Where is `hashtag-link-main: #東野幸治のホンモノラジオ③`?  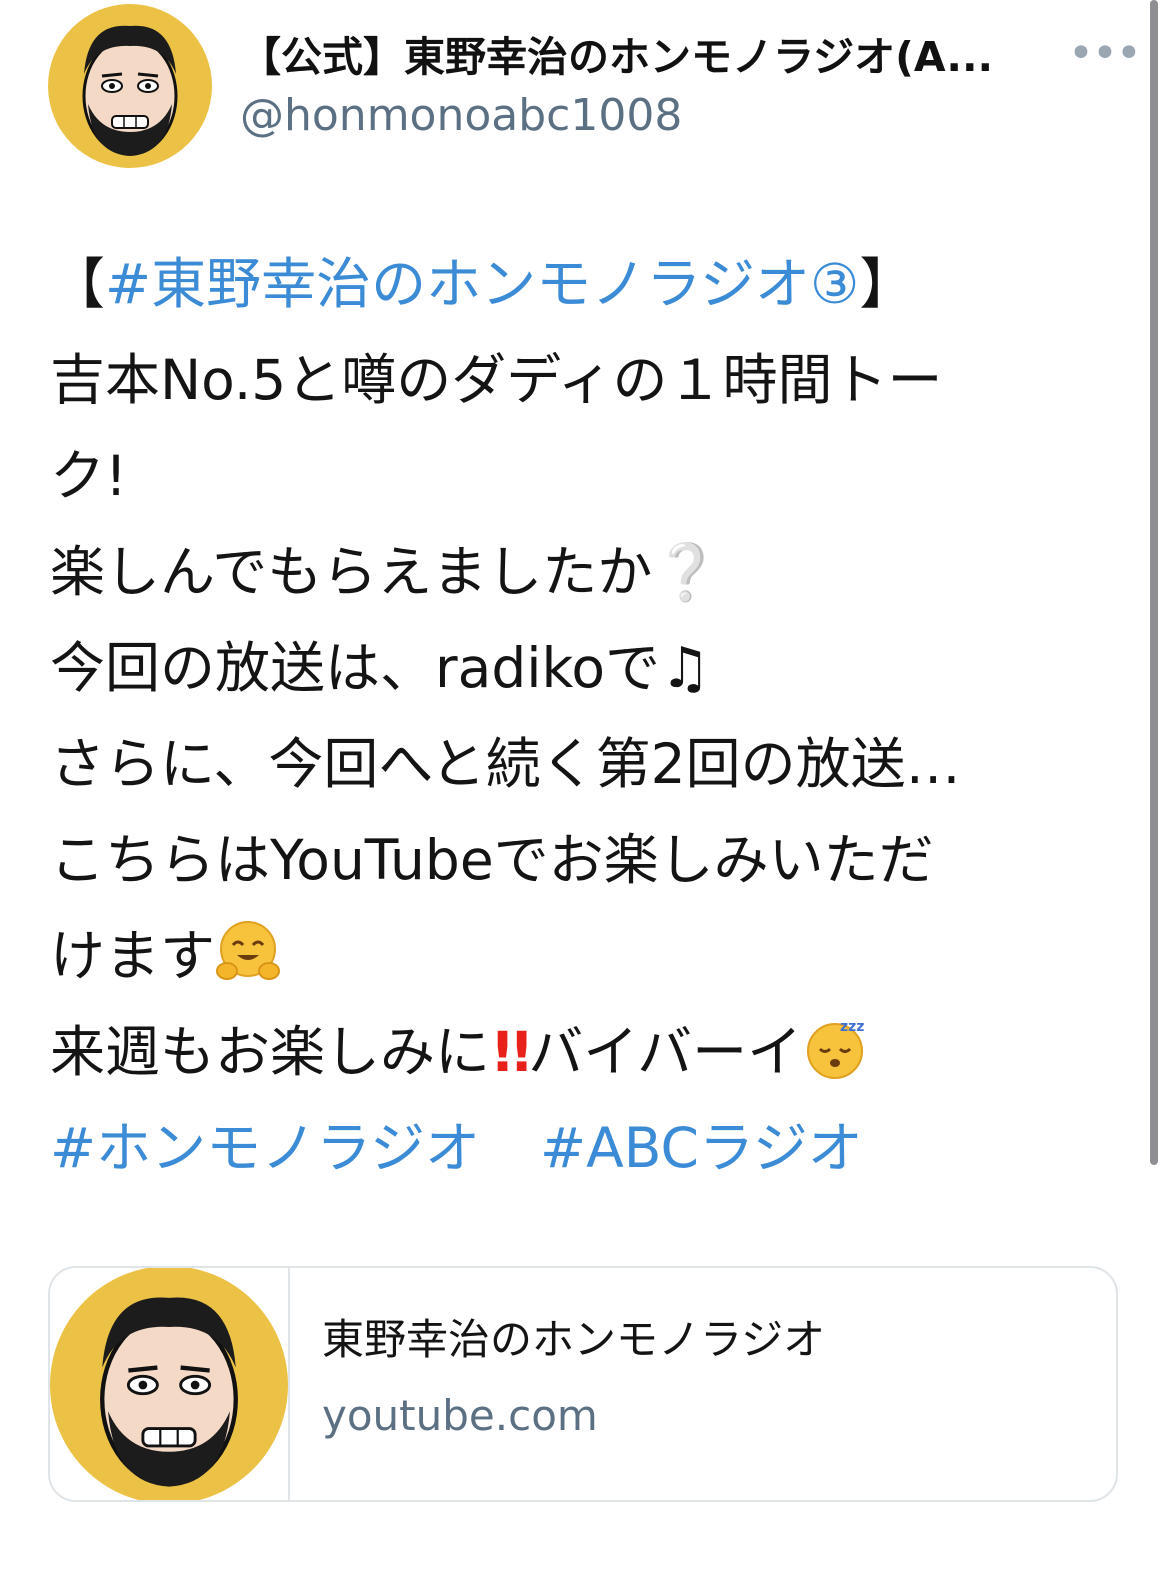 hashtag-link-main: #東野幸治のホンモノラジオ③ is located at coordinates (482, 284).